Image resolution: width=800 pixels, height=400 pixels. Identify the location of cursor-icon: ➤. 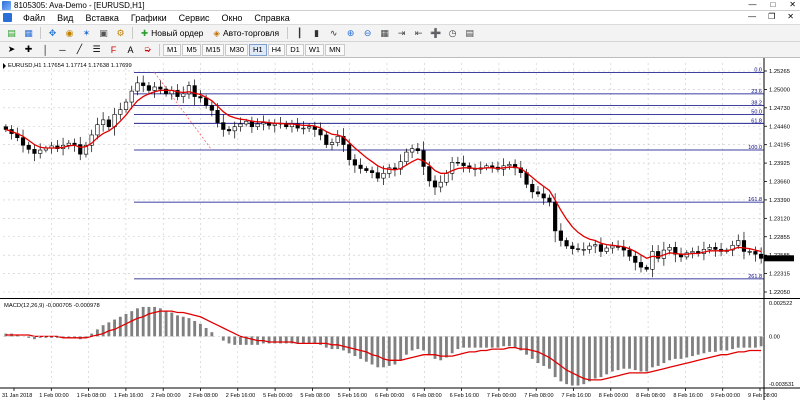
(11, 49).